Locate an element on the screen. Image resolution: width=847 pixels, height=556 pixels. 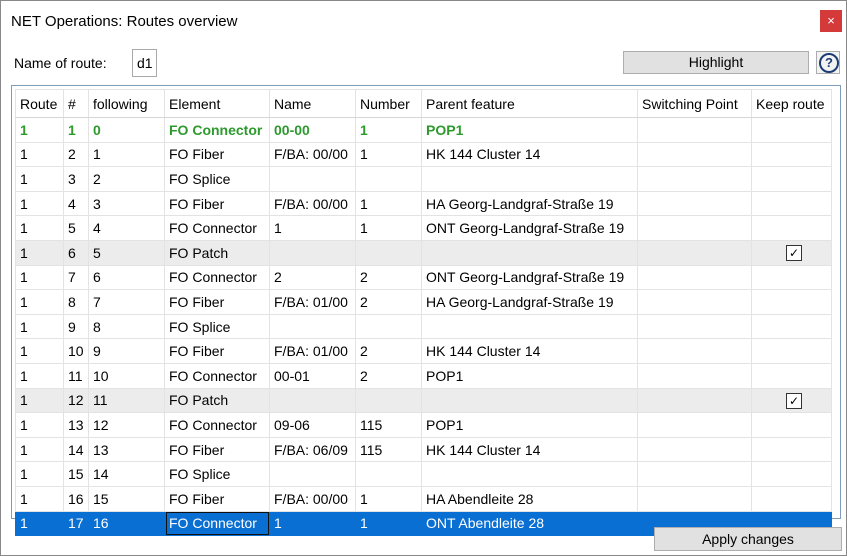
cell-number: 115 is located at coordinates (388, 449).